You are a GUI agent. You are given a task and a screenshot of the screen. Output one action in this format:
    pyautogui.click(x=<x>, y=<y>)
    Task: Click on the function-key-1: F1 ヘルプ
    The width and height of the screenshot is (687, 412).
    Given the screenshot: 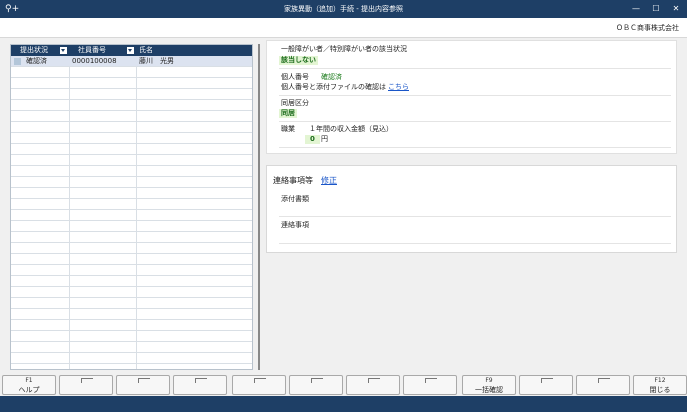 What is the action you would take?
    pyautogui.click(x=29, y=385)
    